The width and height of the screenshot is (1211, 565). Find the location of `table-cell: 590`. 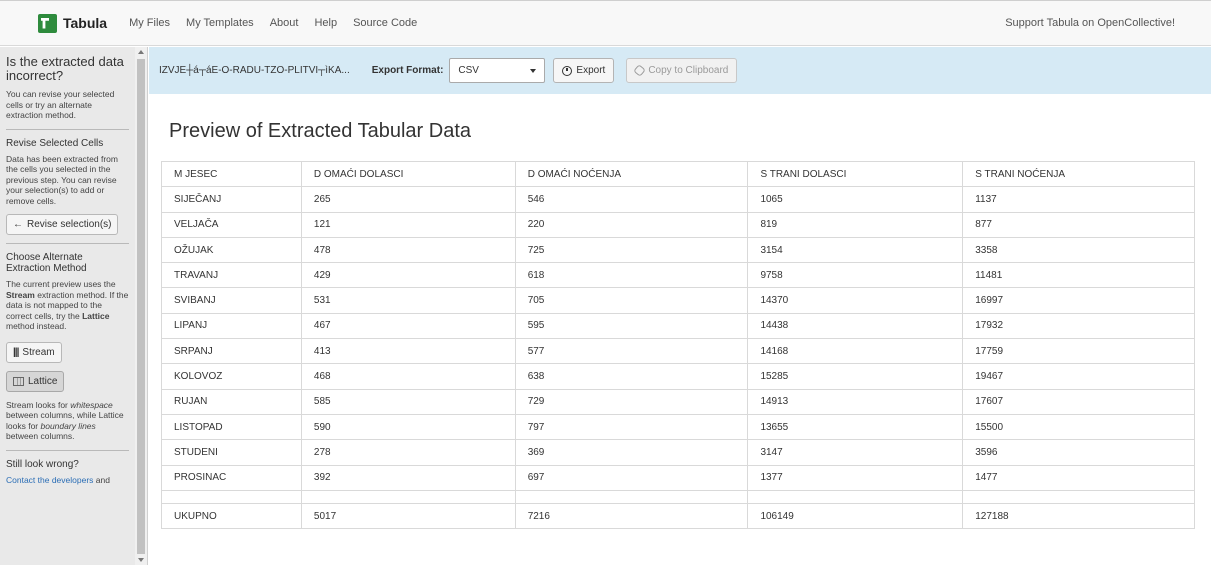

table-cell: 590 is located at coordinates (408, 427).